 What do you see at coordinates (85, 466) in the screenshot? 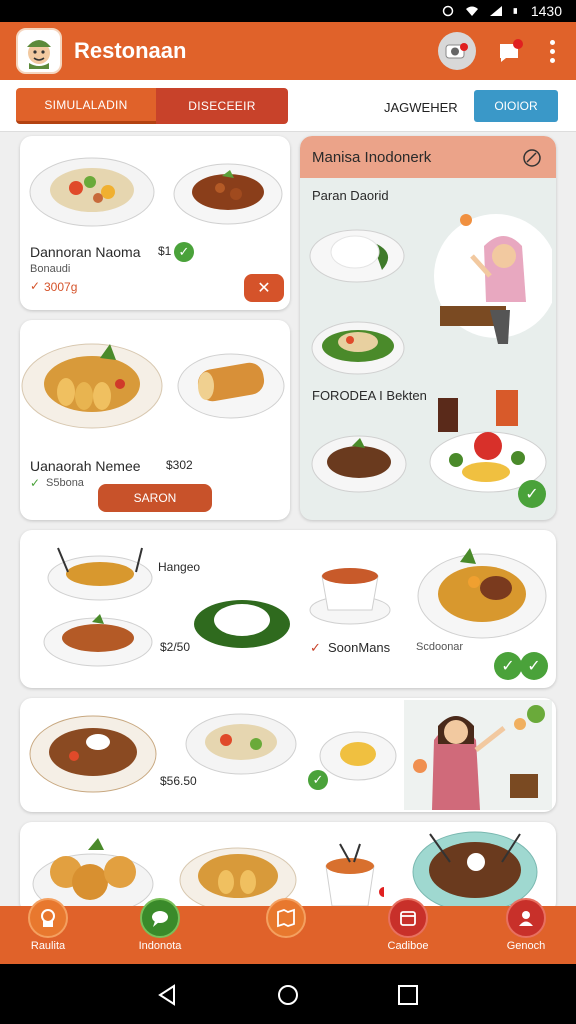
I see `dish-title: Uanaorah Nemee` at bounding box center [85, 466].